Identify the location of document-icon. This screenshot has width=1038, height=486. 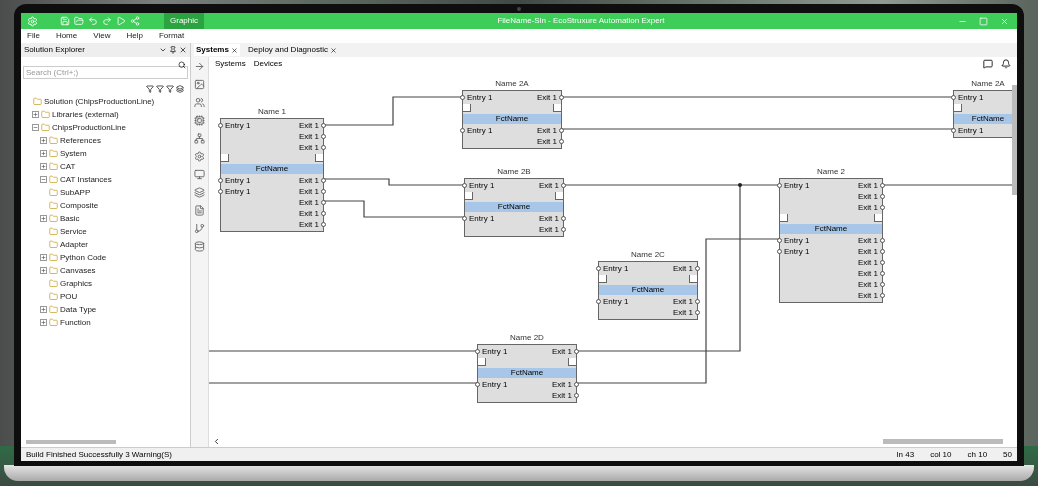
(199, 210).